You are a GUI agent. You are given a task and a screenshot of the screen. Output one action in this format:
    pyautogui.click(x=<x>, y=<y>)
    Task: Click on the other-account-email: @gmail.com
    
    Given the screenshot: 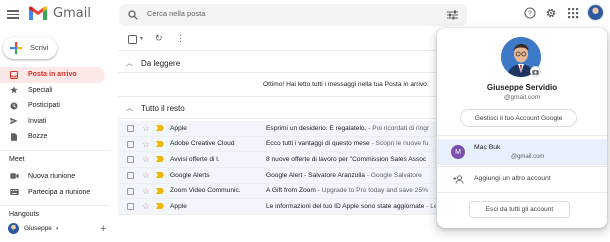 What is the action you would take?
    pyautogui.click(x=528, y=157)
    